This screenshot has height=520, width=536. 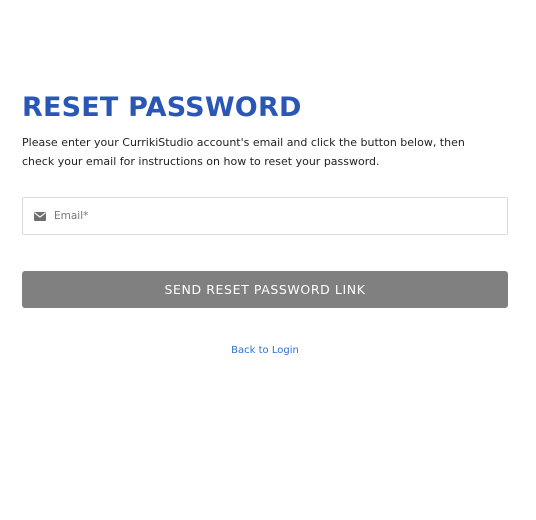 What do you see at coordinates (40, 216) in the screenshot?
I see `envelope-icon` at bounding box center [40, 216].